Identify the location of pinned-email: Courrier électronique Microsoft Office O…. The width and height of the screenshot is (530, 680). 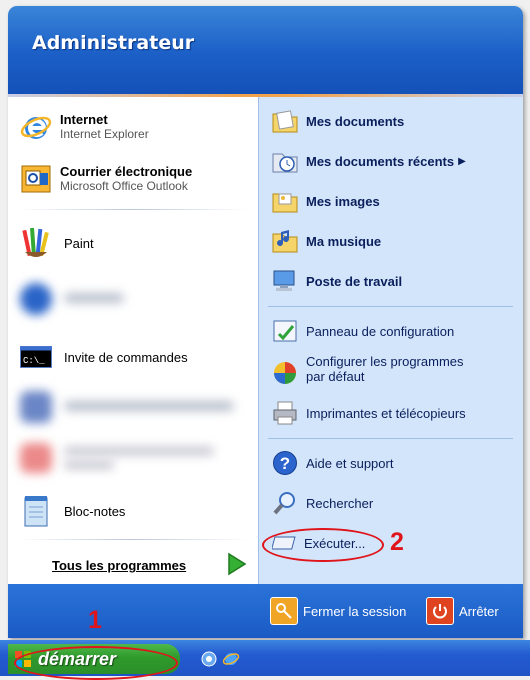
(105, 179).